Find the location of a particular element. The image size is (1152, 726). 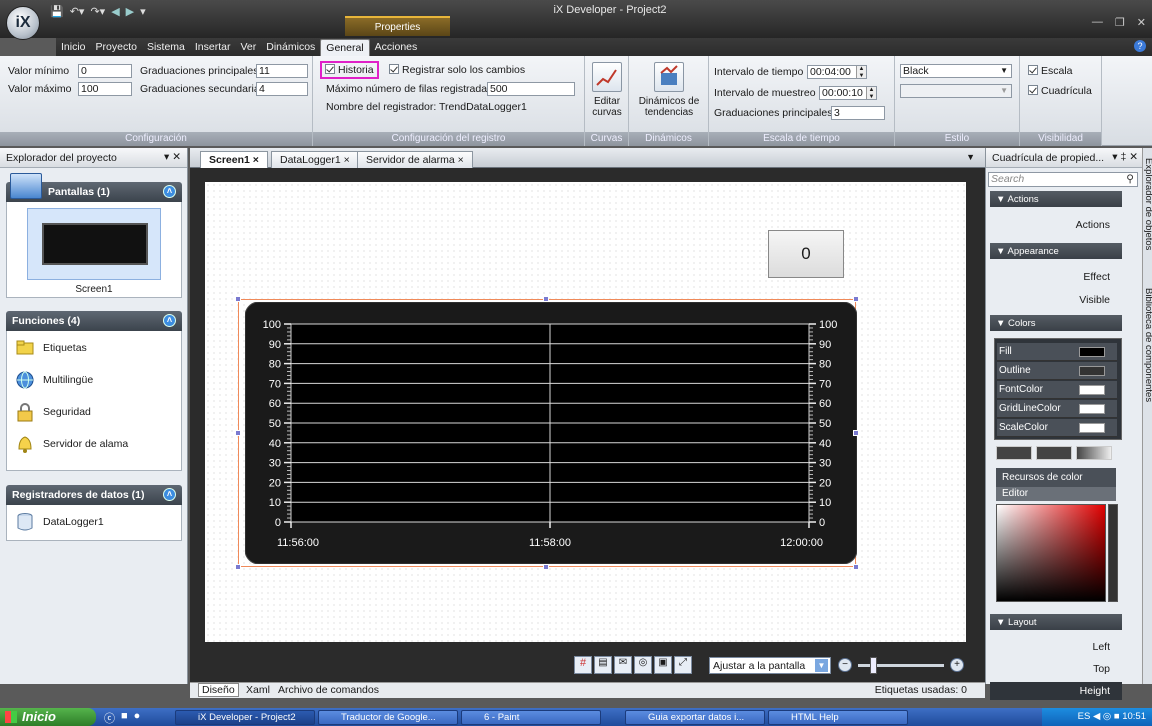

zoom-out-icon: − is located at coordinates (845, 665).